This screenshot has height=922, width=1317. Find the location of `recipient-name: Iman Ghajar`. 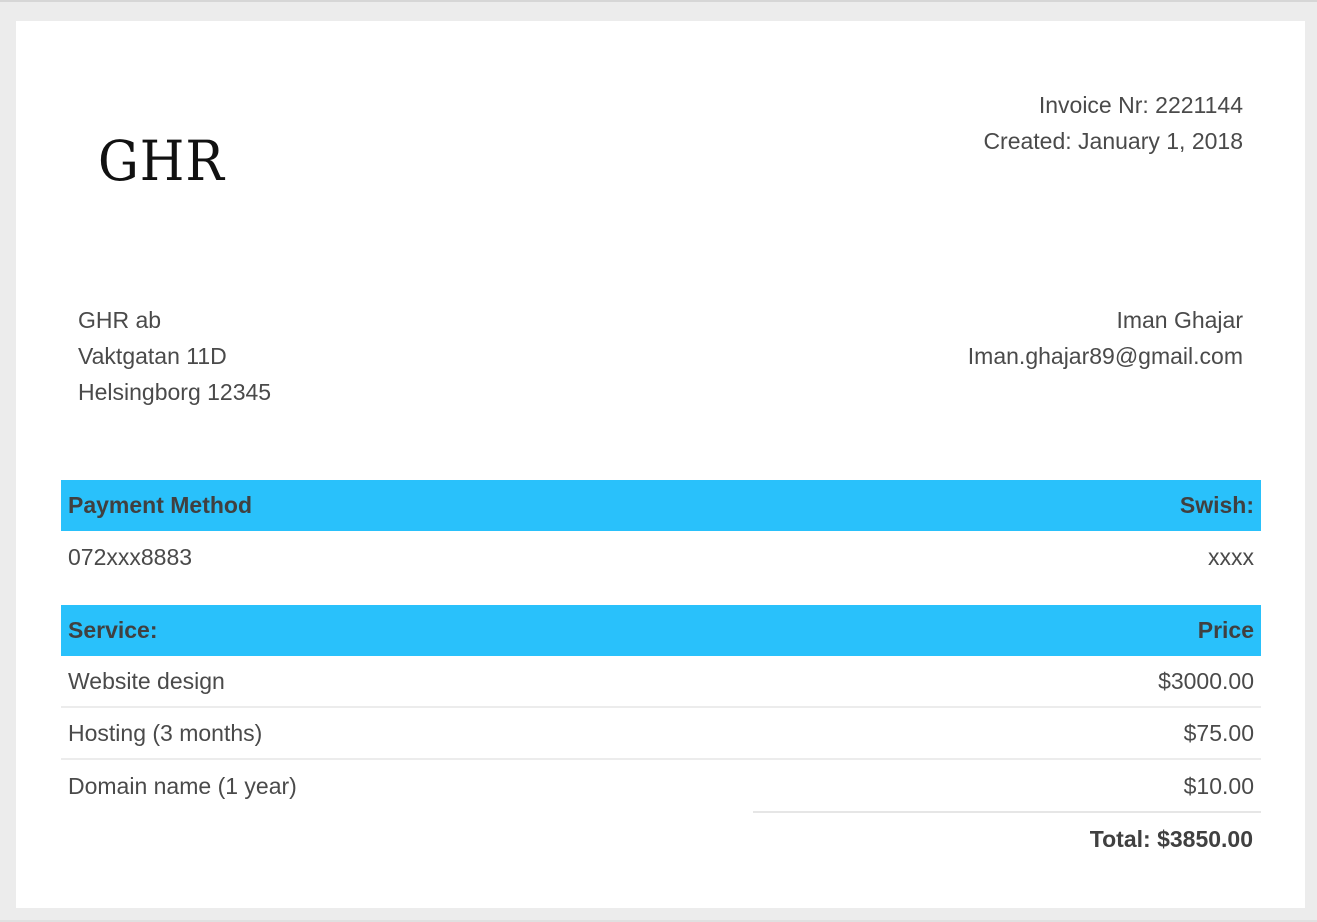

recipient-name: Iman Ghajar is located at coordinates (1179, 320).